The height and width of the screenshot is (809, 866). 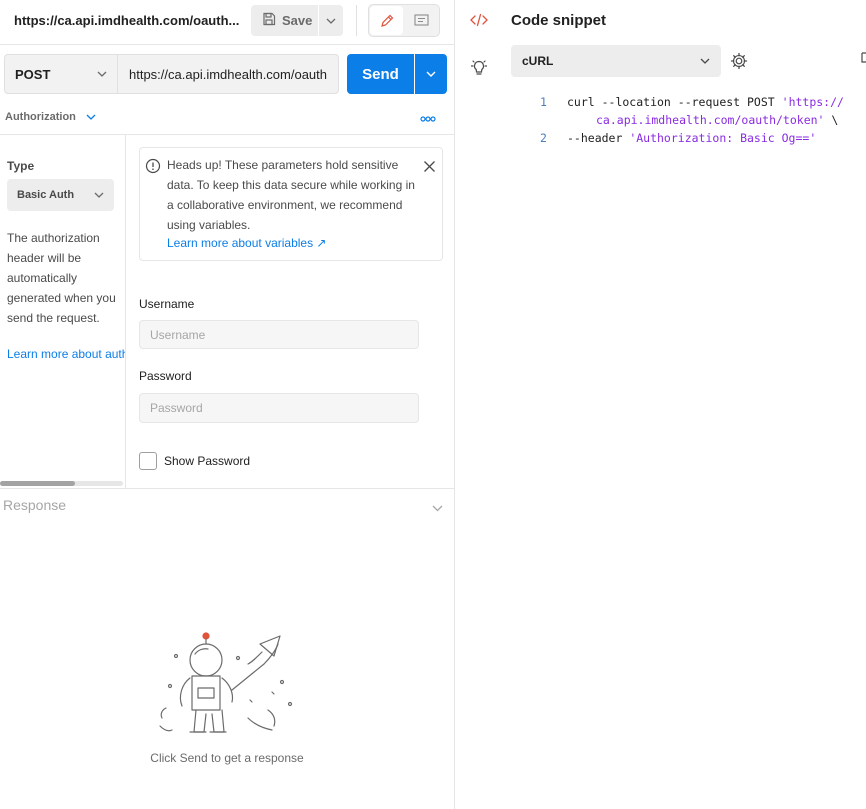 I want to click on edit-mode-button, so click(x=386, y=20).